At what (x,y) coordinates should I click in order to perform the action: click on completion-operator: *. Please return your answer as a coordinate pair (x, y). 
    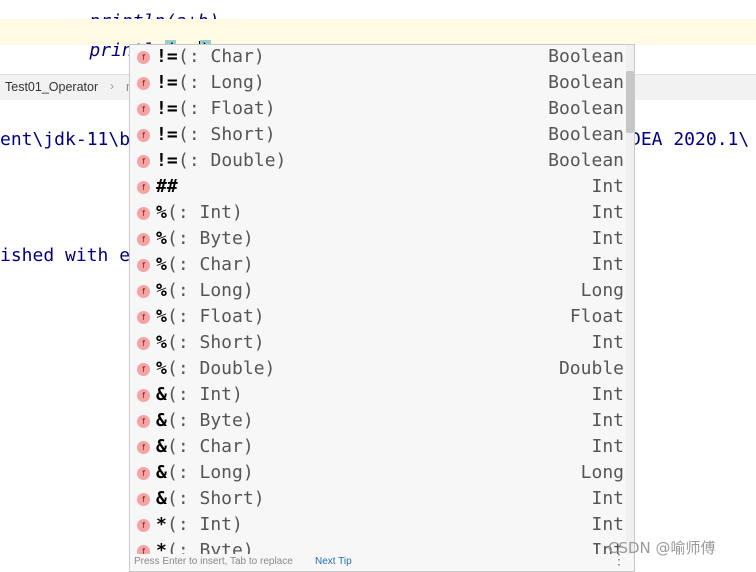
    Looking at the image, I should click on (161, 524).